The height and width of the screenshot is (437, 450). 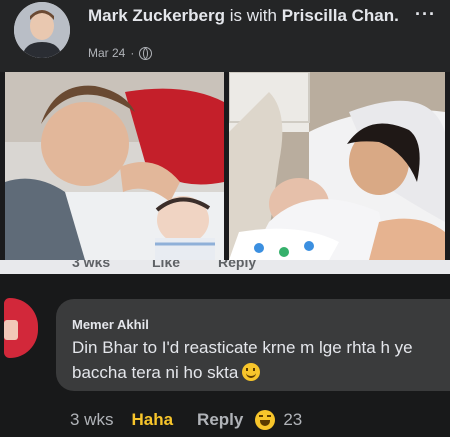 I want to click on cutoff-time: 3 wks, so click(x=91, y=265).